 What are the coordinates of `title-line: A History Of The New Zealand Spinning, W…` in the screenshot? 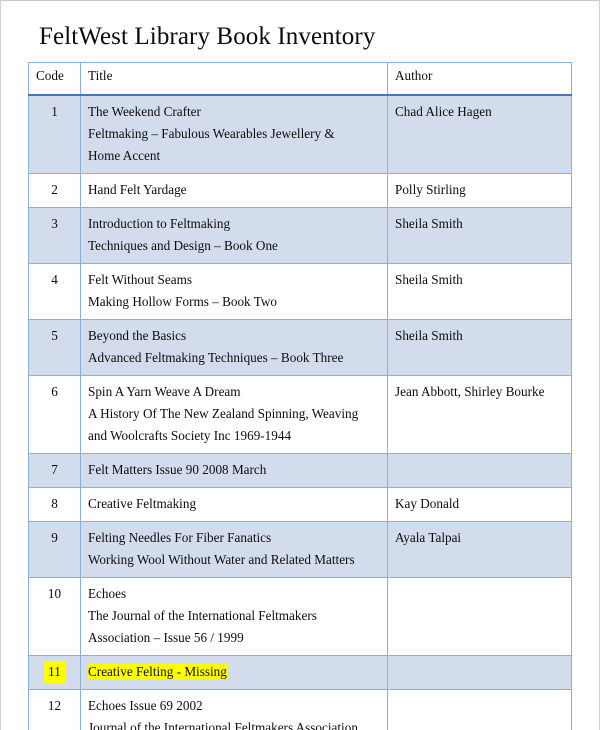 It's located at (223, 413).